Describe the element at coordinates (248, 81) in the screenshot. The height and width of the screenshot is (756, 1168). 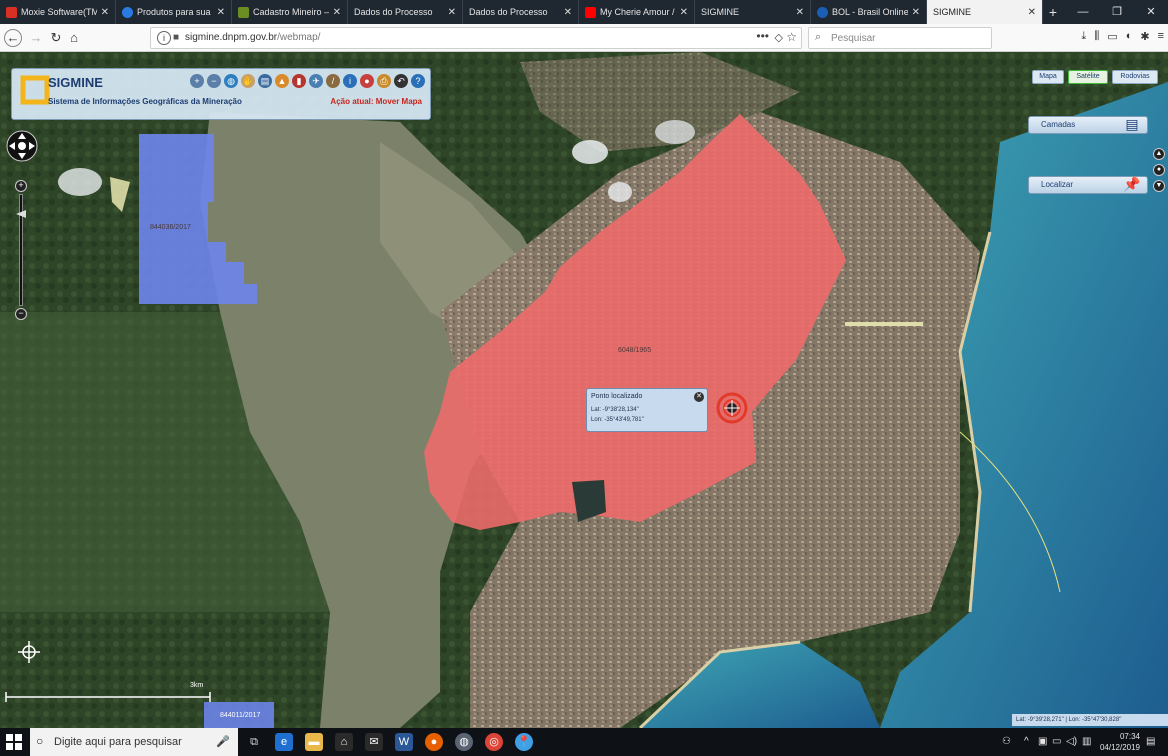
I see `hand-icon: ✋` at that location.